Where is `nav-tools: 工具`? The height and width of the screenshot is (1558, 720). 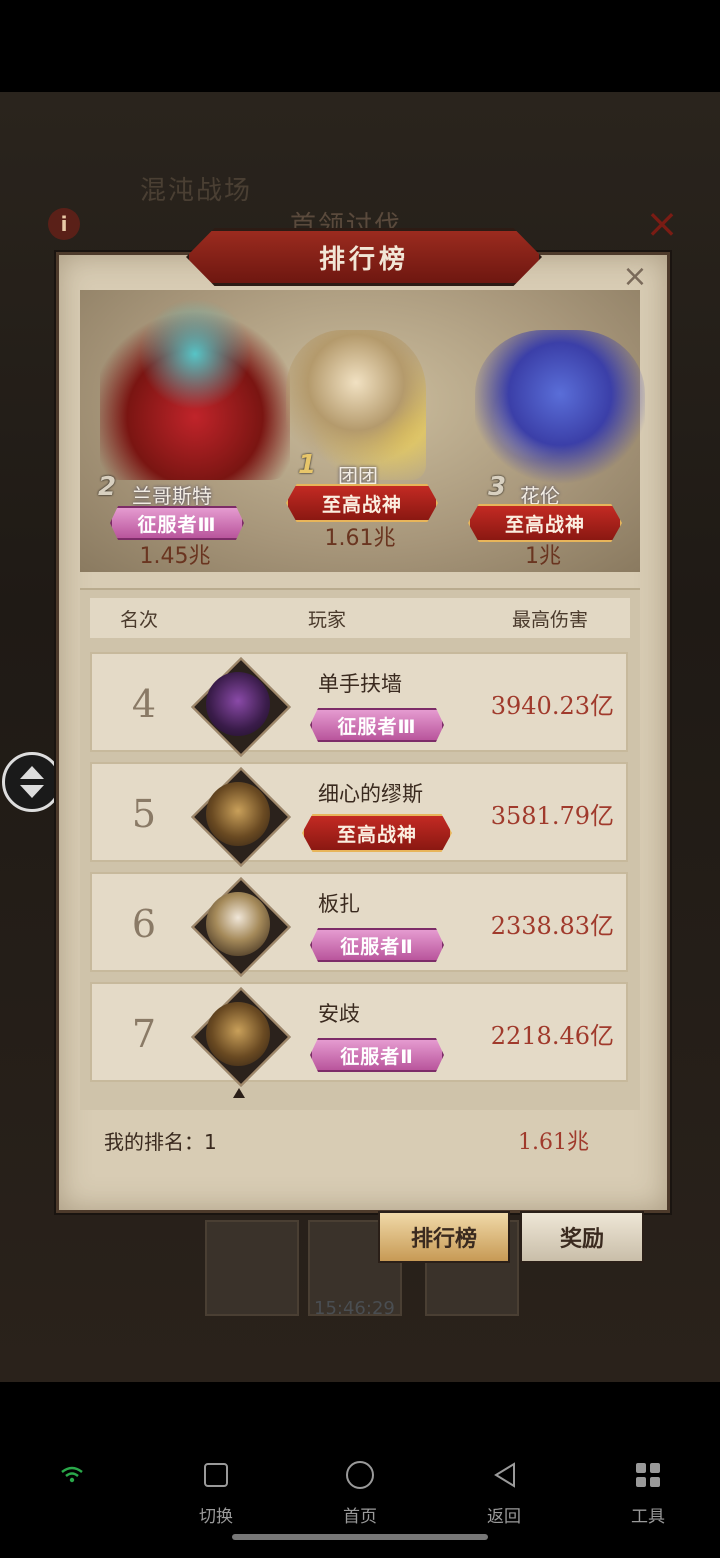 nav-tools: 工具 is located at coordinates (648, 1493).